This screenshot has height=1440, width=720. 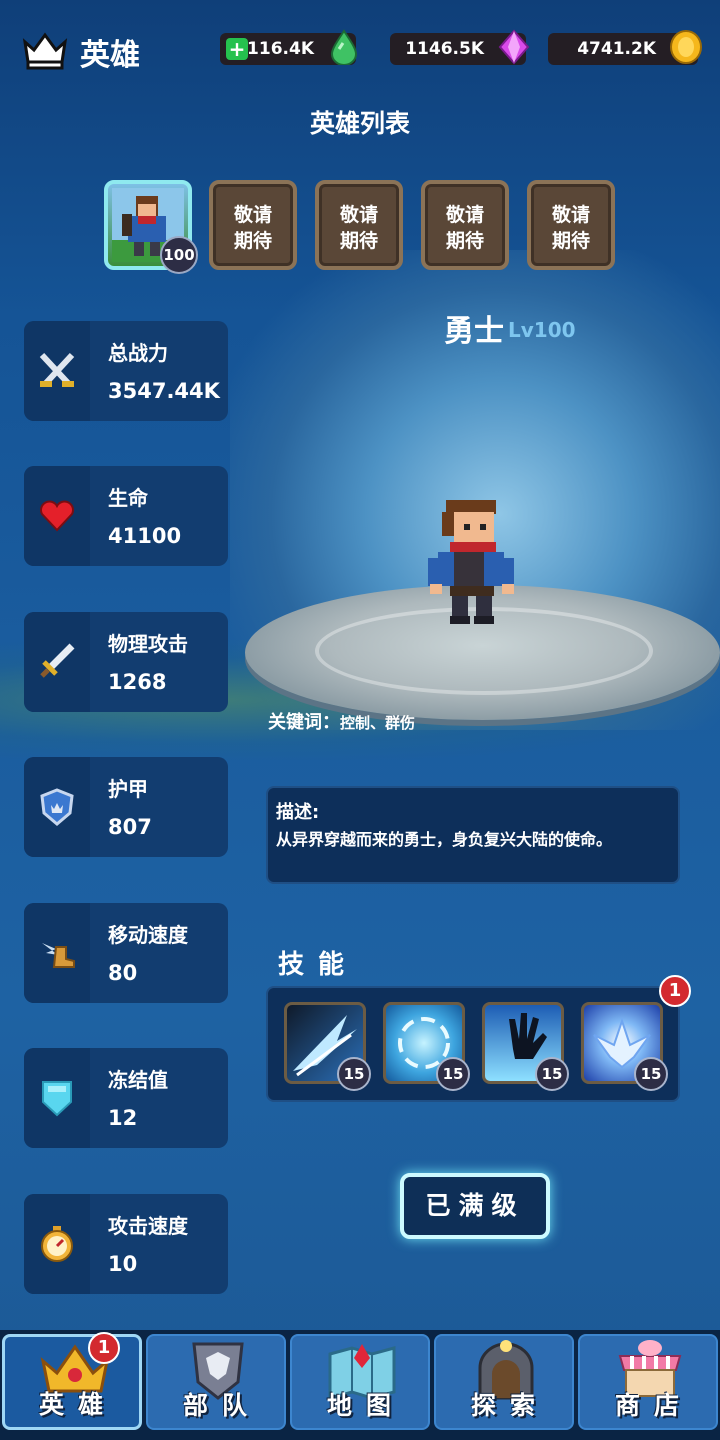 What do you see at coordinates (289, 47) in the screenshot?
I see `resource-green-gem: + 1116.4K` at bounding box center [289, 47].